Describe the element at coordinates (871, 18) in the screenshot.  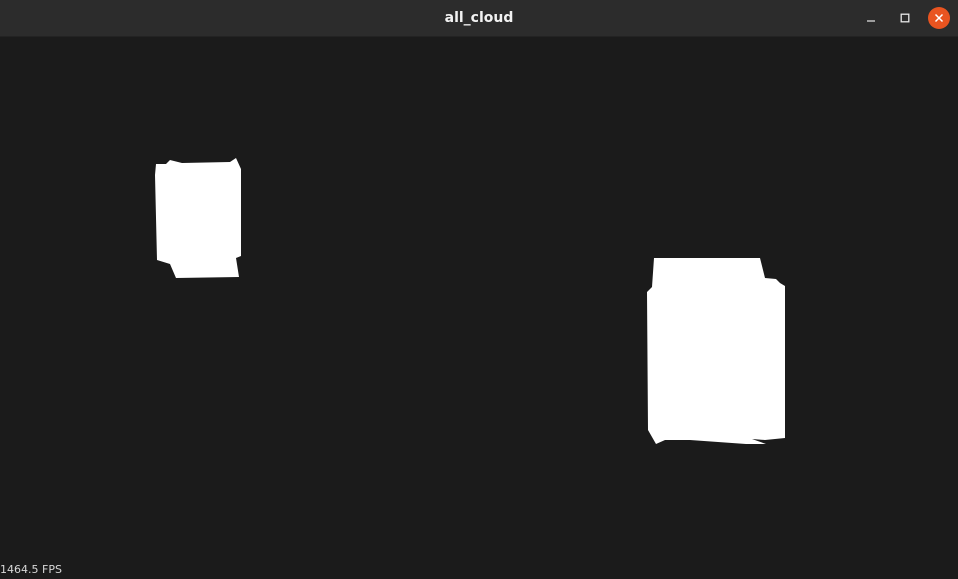
I see `minimize-button` at that location.